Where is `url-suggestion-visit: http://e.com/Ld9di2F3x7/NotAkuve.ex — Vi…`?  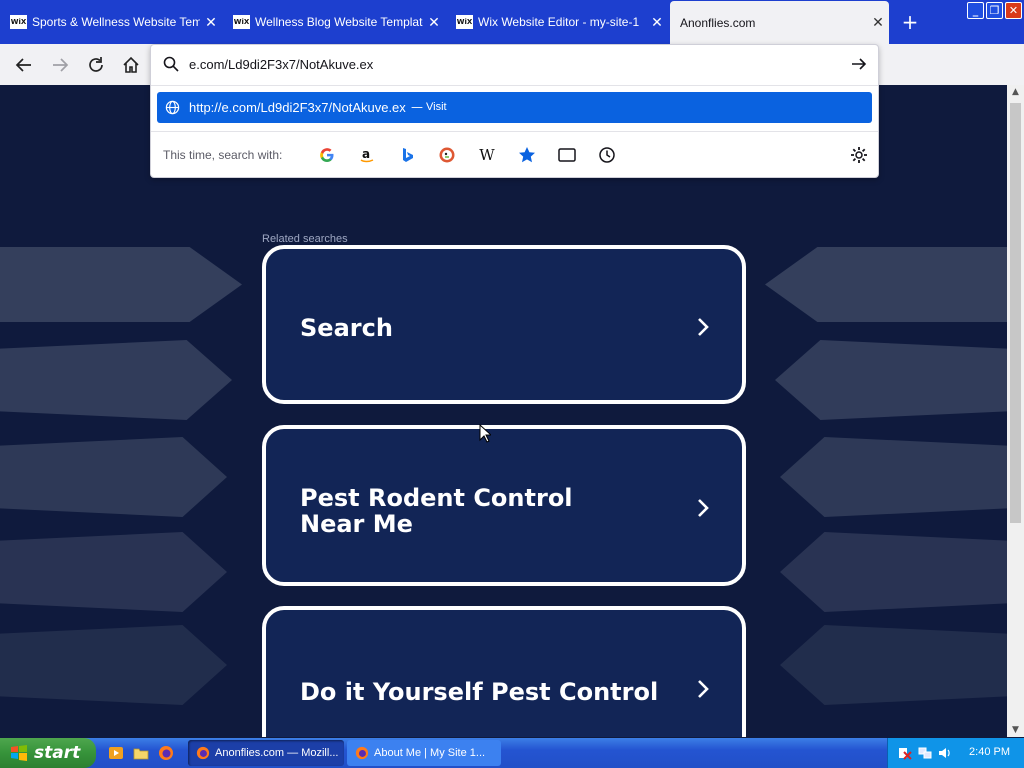 url-suggestion-visit: http://e.com/Ld9di2F3x7/NotAkuve.ex — Vi… is located at coordinates (514, 107).